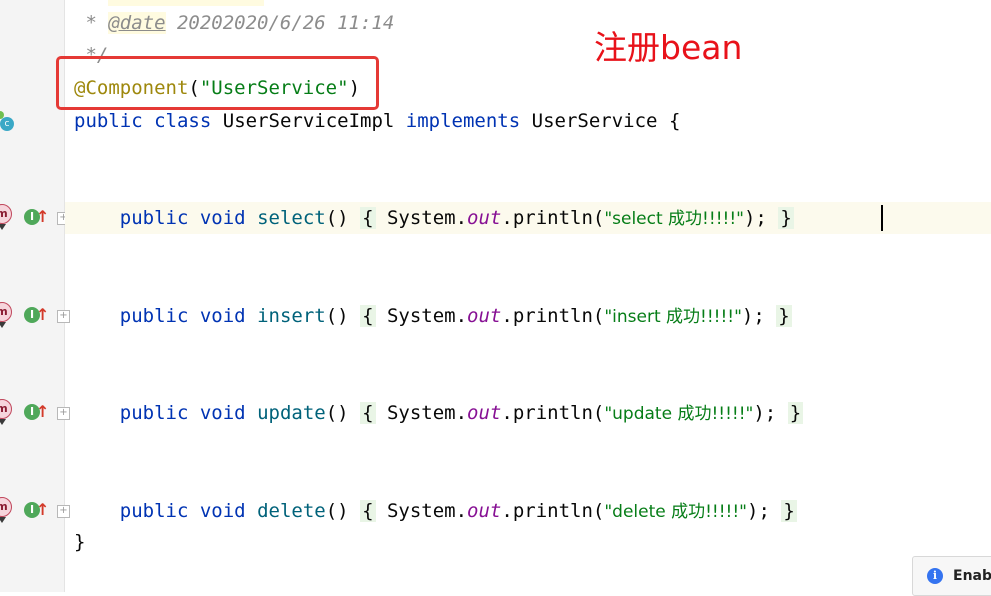 This screenshot has width=991, height=596. Describe the element at coordinates (679, 414) in the screenshot. I see `string-literal: "update 成功!!!!!"` at that location.